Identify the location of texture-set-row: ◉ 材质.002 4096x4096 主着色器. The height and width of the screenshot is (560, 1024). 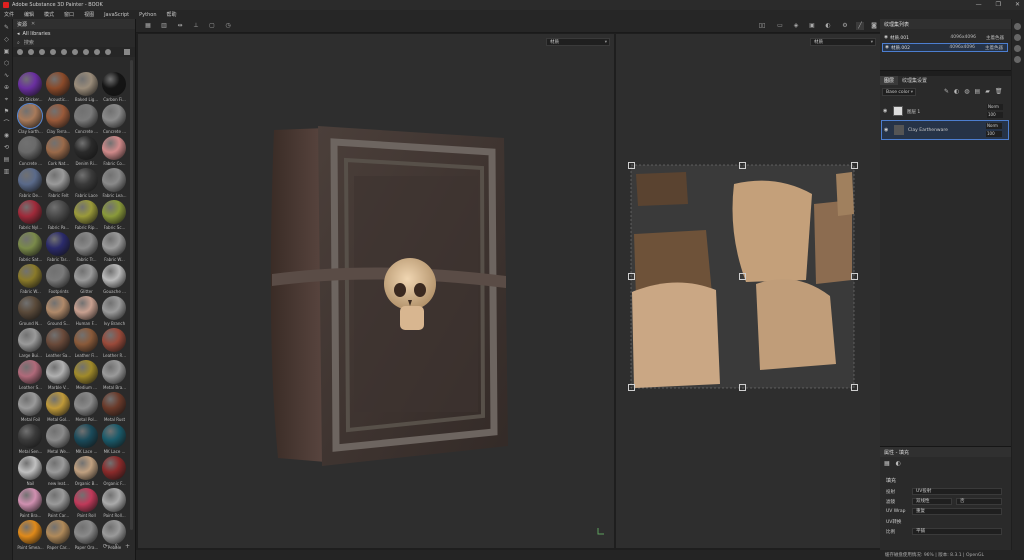
(945, 47).